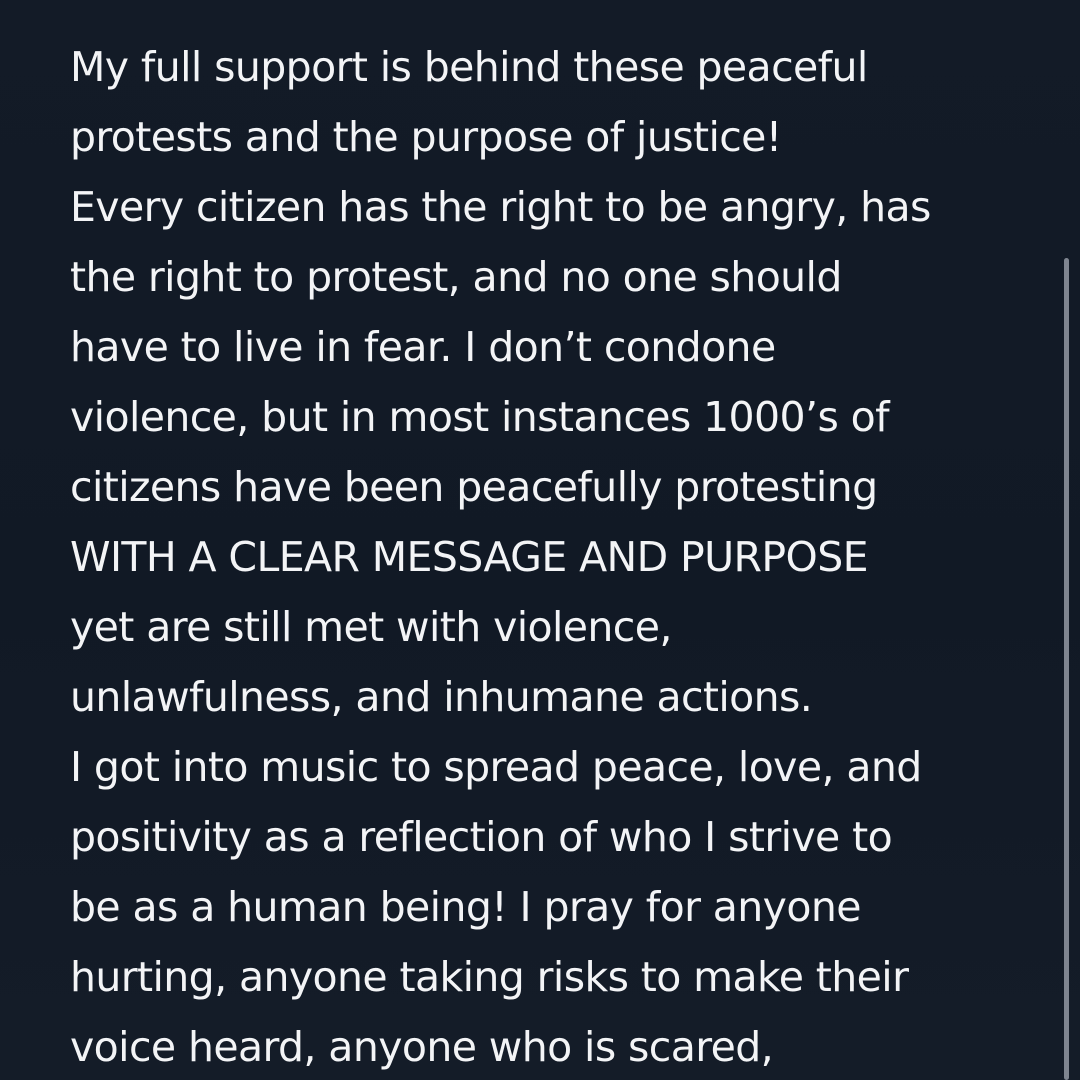 This screenshot has width=1080, height=1080. What do you see at coordinates (1066, 669) in the screenshot?
I see `vertical-scrollbar` at bounding box center [1066, 669].